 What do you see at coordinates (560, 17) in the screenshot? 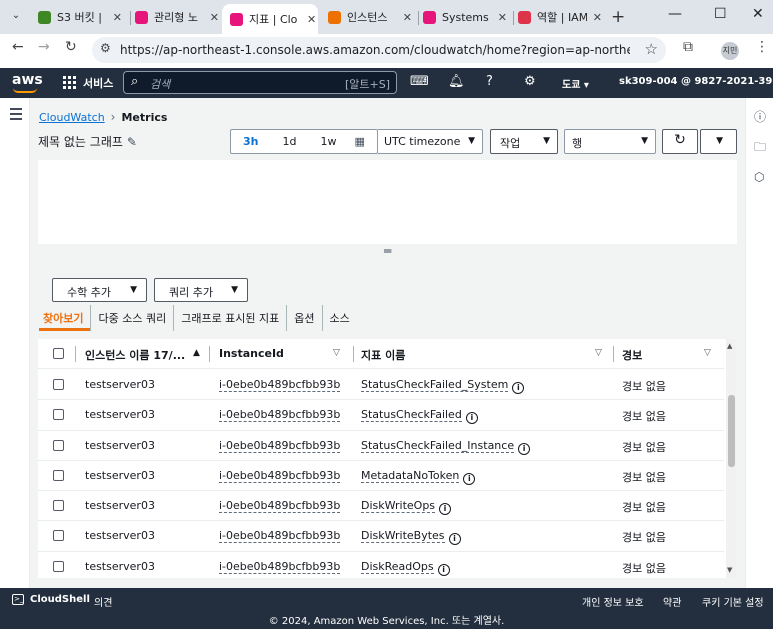
I see `browser-tab-5: 역할 | IAM ✕` at bounding box center [560, 17].